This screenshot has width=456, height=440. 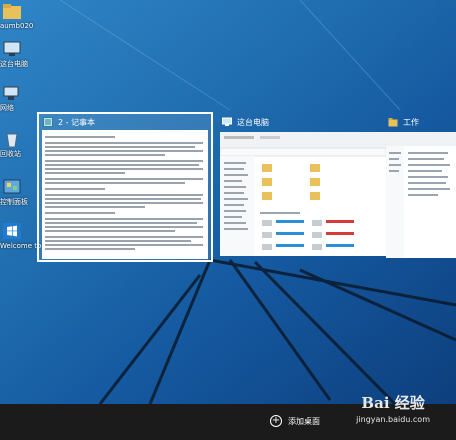 I want to click on add-desktop-button: + 添加桌面, so click(x=295, y=421).